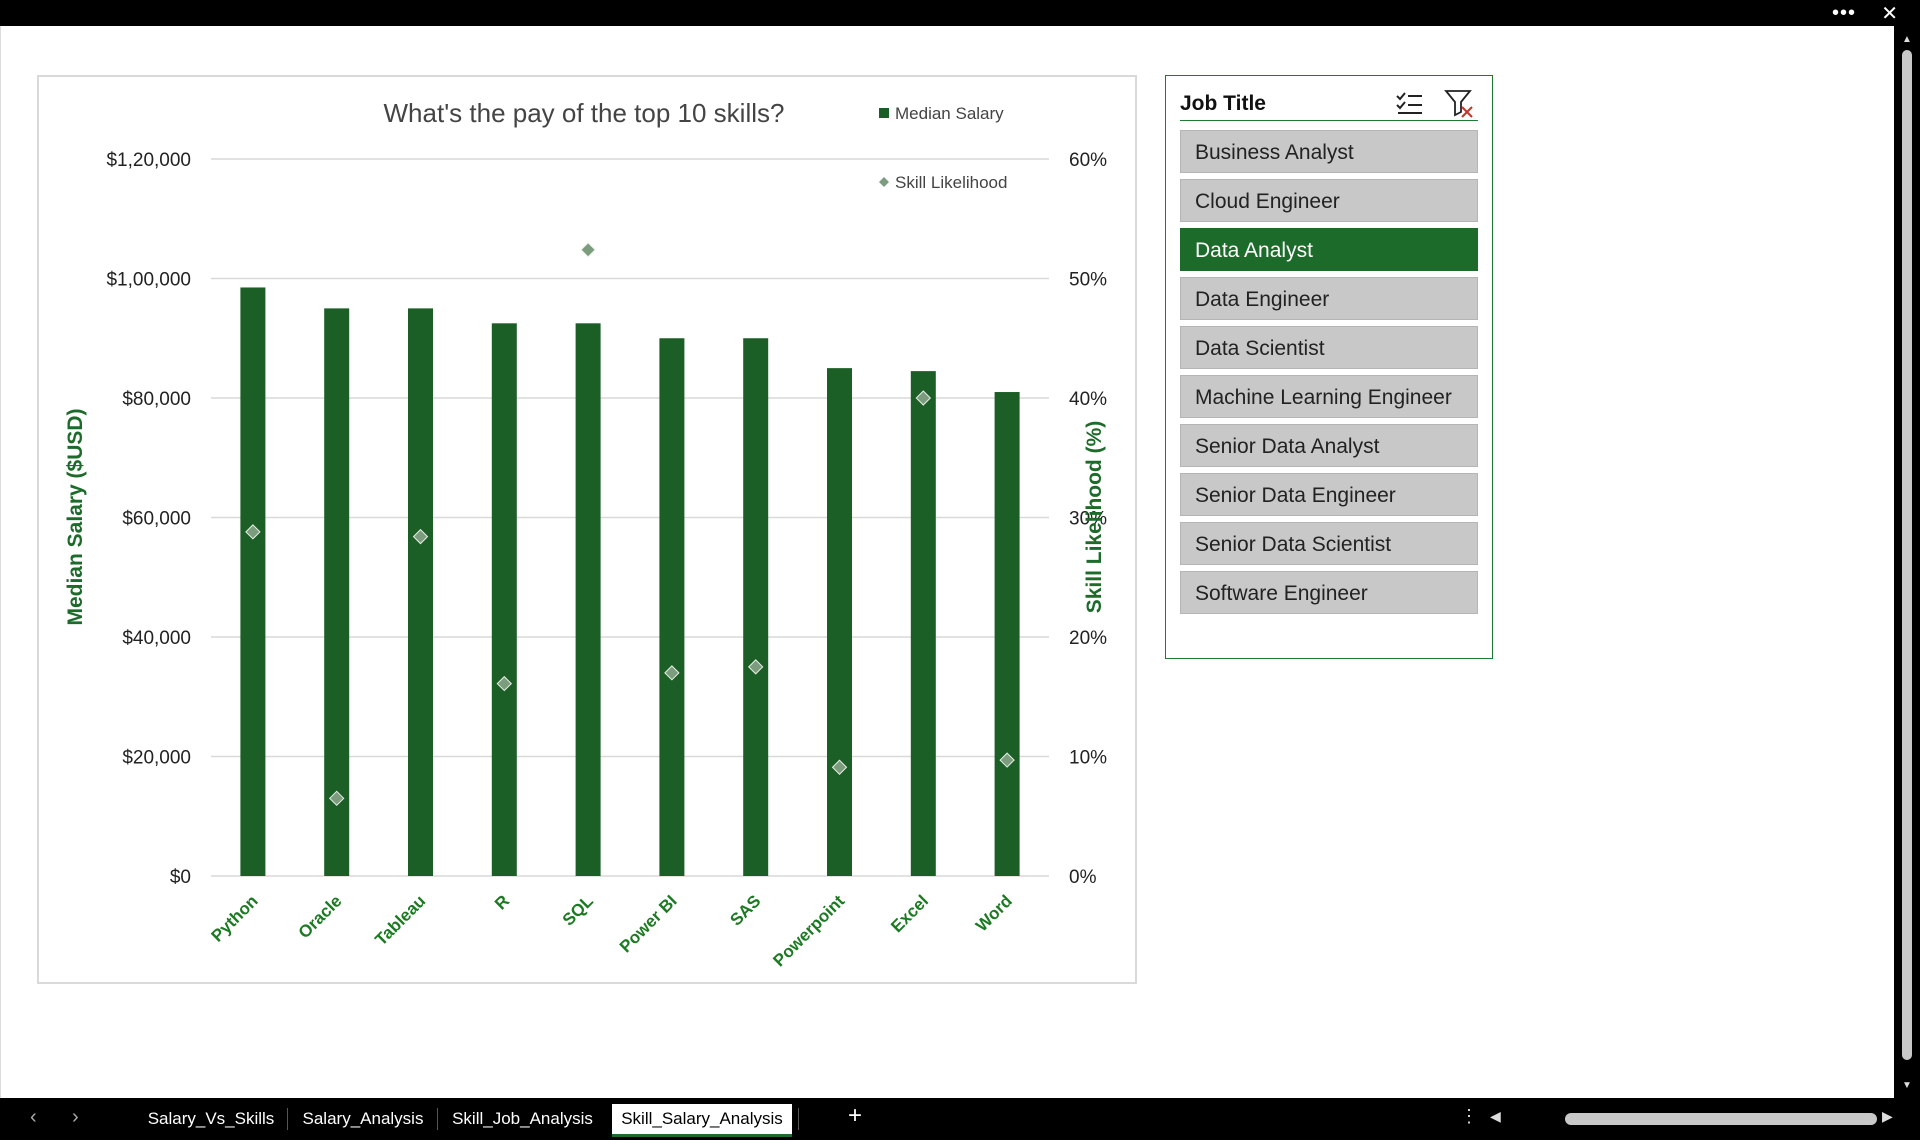 The width and height of the screenshot is (1920, 1140). What do you see at coordinates (1495, 1116) in the screenshot?
I see `scroll-left-icon: ◀` at bounding box center [1495, 1116].